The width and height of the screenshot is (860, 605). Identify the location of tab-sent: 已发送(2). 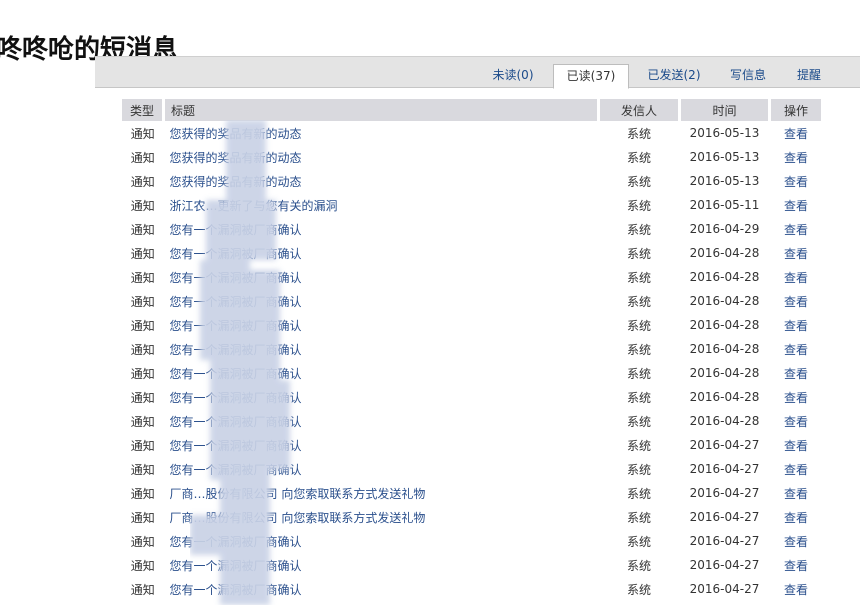
(674, 75).